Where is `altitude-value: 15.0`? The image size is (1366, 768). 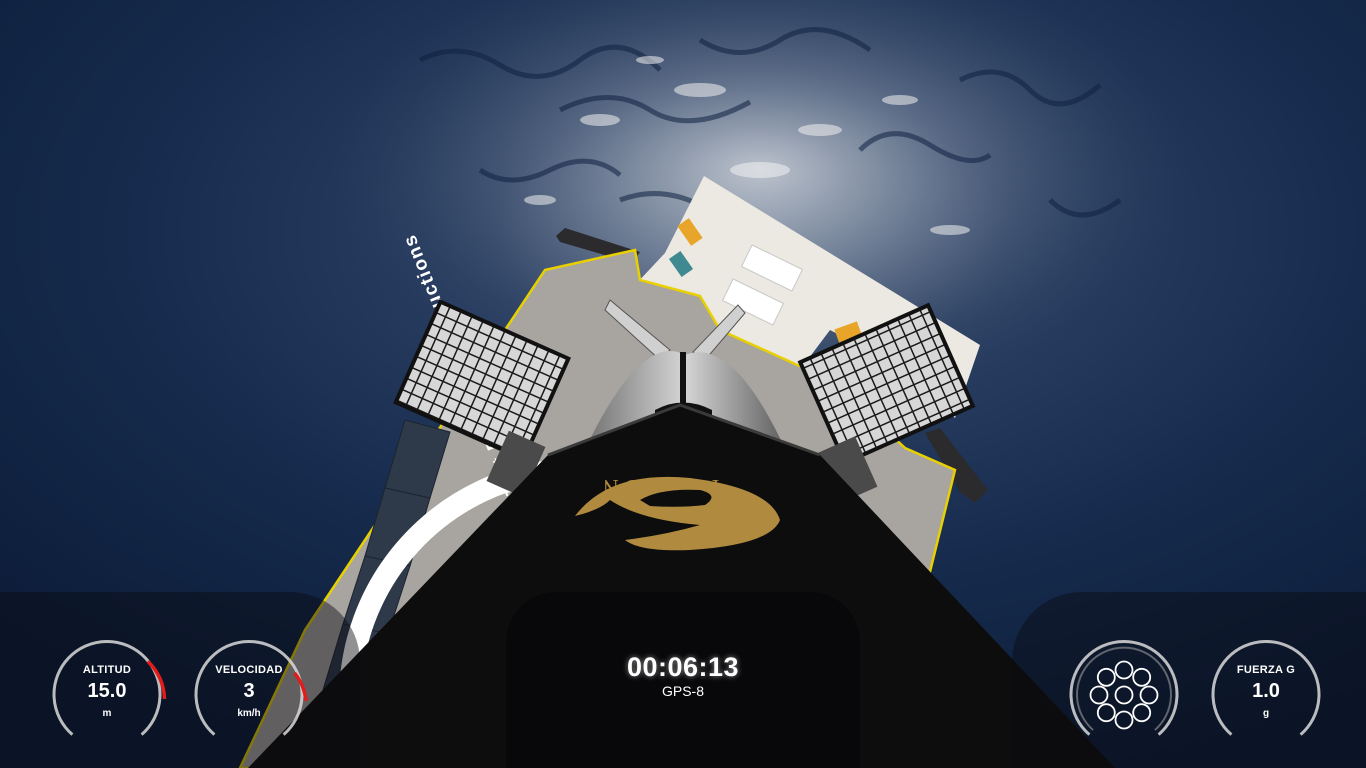
altitude-value: 15.0 is located at coordinates (107, 691).